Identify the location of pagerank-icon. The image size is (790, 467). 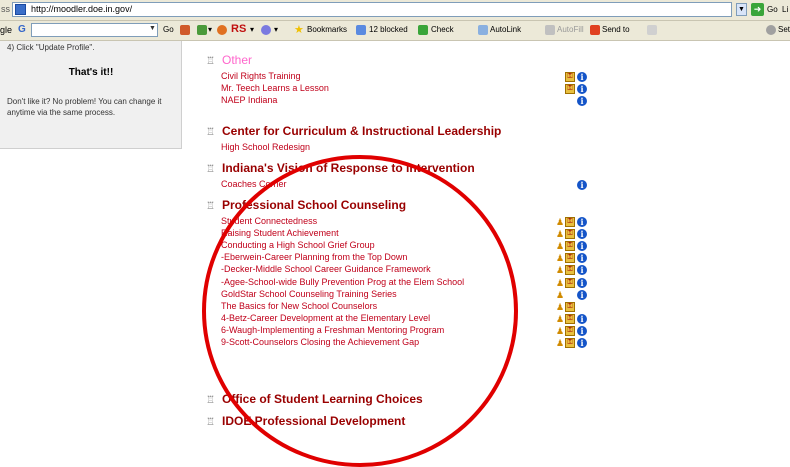
(185, 30).